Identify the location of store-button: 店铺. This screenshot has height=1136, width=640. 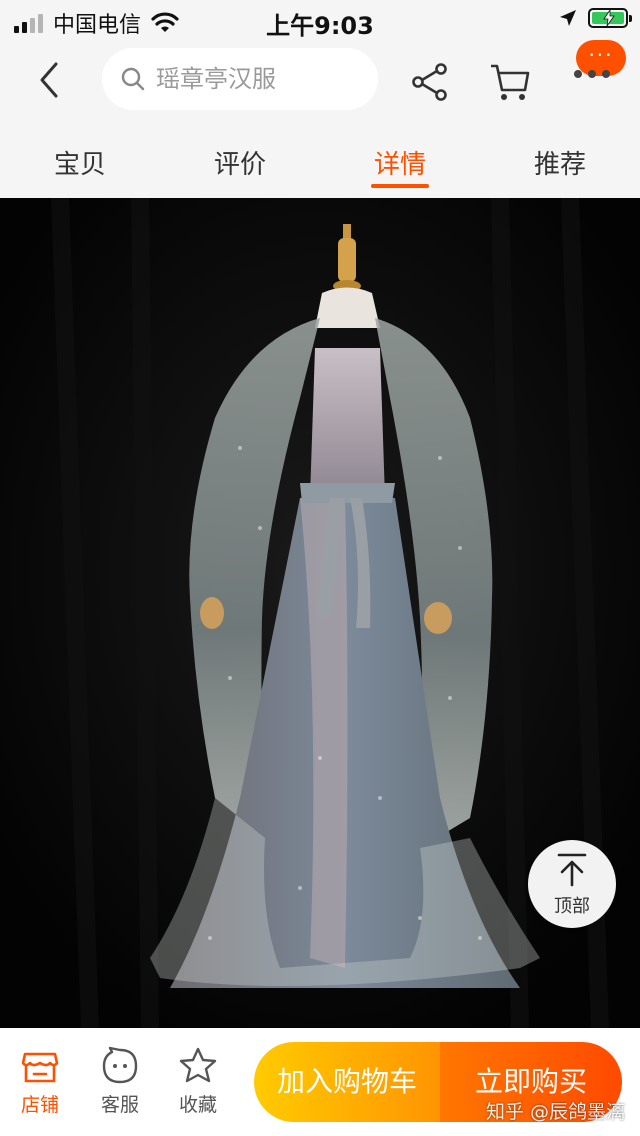
(40, 1081).